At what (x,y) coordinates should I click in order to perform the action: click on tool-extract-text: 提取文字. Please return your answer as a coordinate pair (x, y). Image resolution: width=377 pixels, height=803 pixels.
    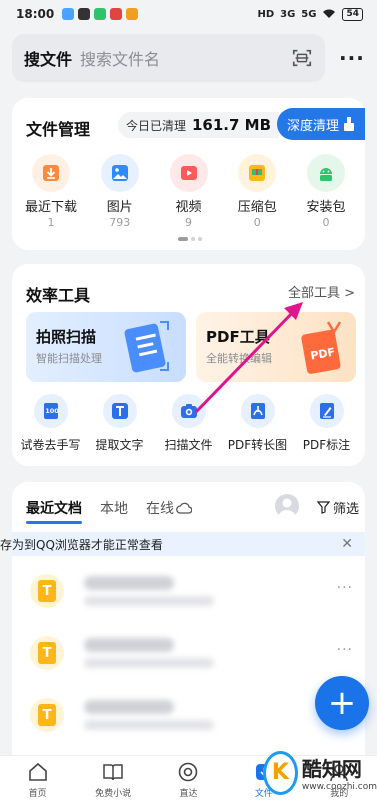
    Looking at the image, I should click on (119, 423).